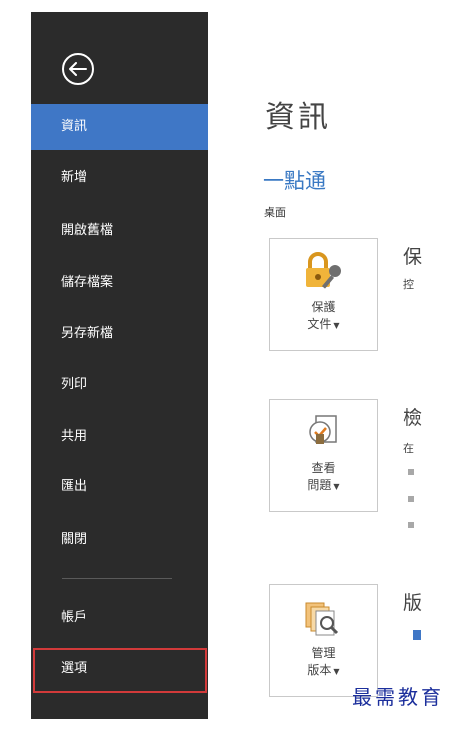 The height and width of the screenshot is (729, 471). What do you see at coordinates (275, 212) in the screenshot?
I see `document-path: 桌面` at bounding box center [275, 212].